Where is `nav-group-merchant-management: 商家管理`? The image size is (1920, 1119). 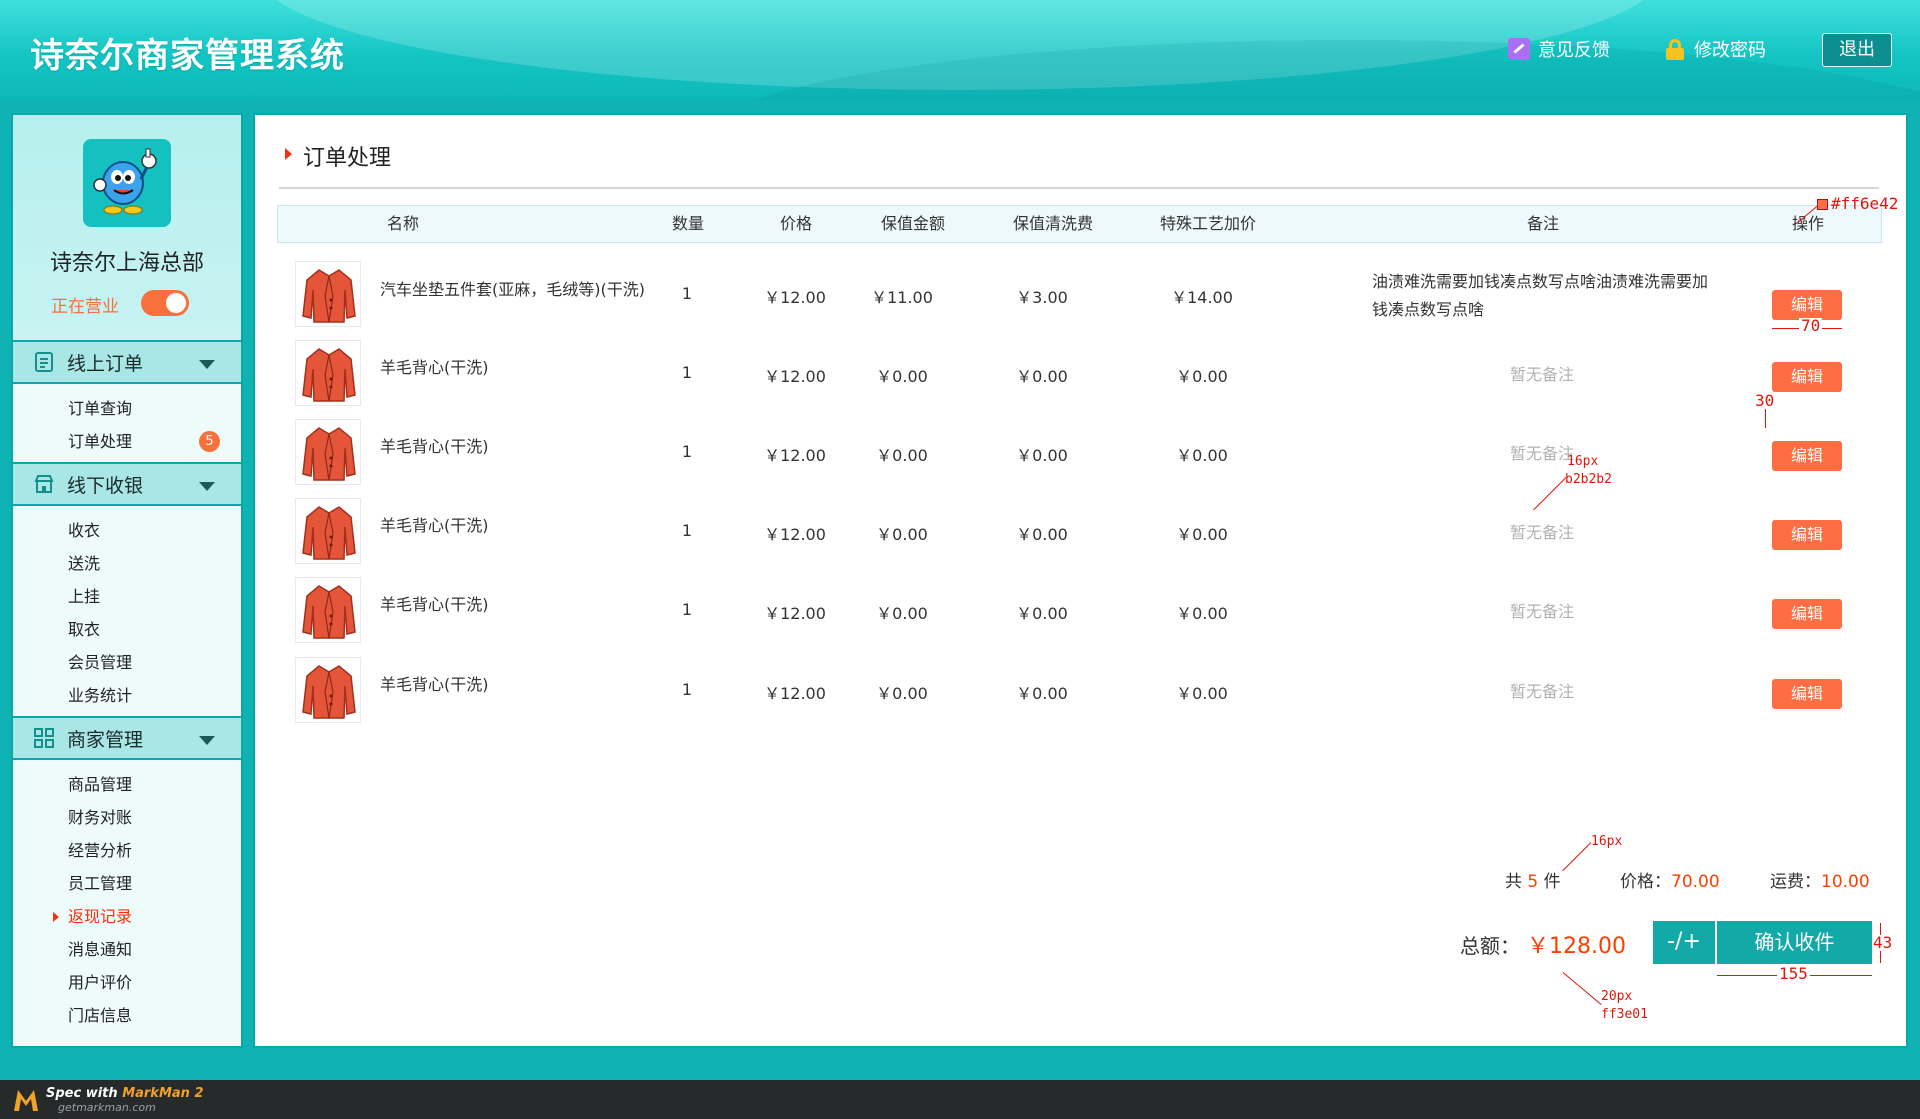
nav-group-merchant-management: 商家管理 is located at coordinates (127, 738).